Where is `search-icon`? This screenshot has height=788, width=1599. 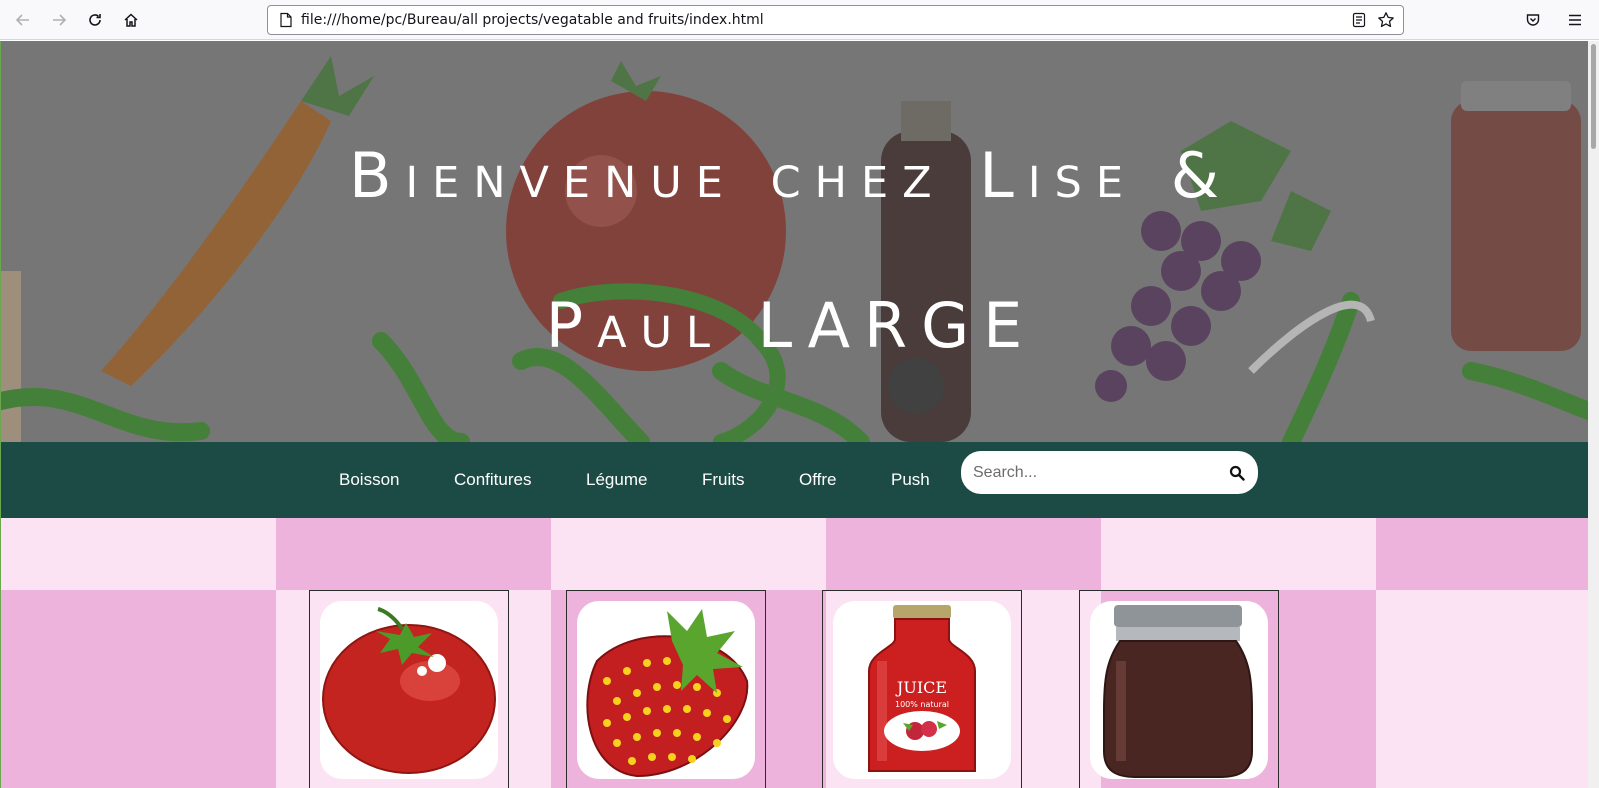
search-icon is located at coordinates (1237, 473).